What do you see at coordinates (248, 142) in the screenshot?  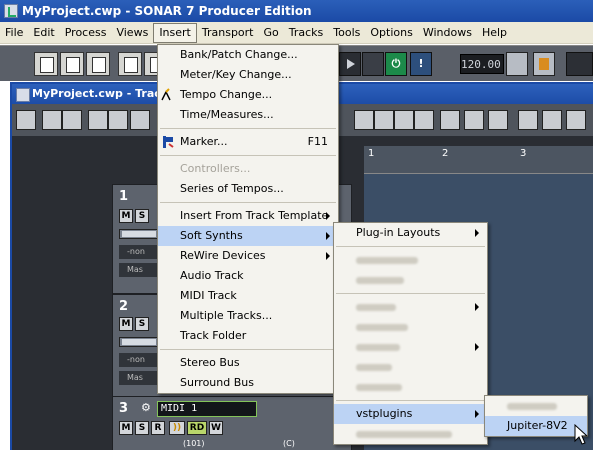 I see `menu-item-marker: Marker... F11` at bounding box center [248, 142].